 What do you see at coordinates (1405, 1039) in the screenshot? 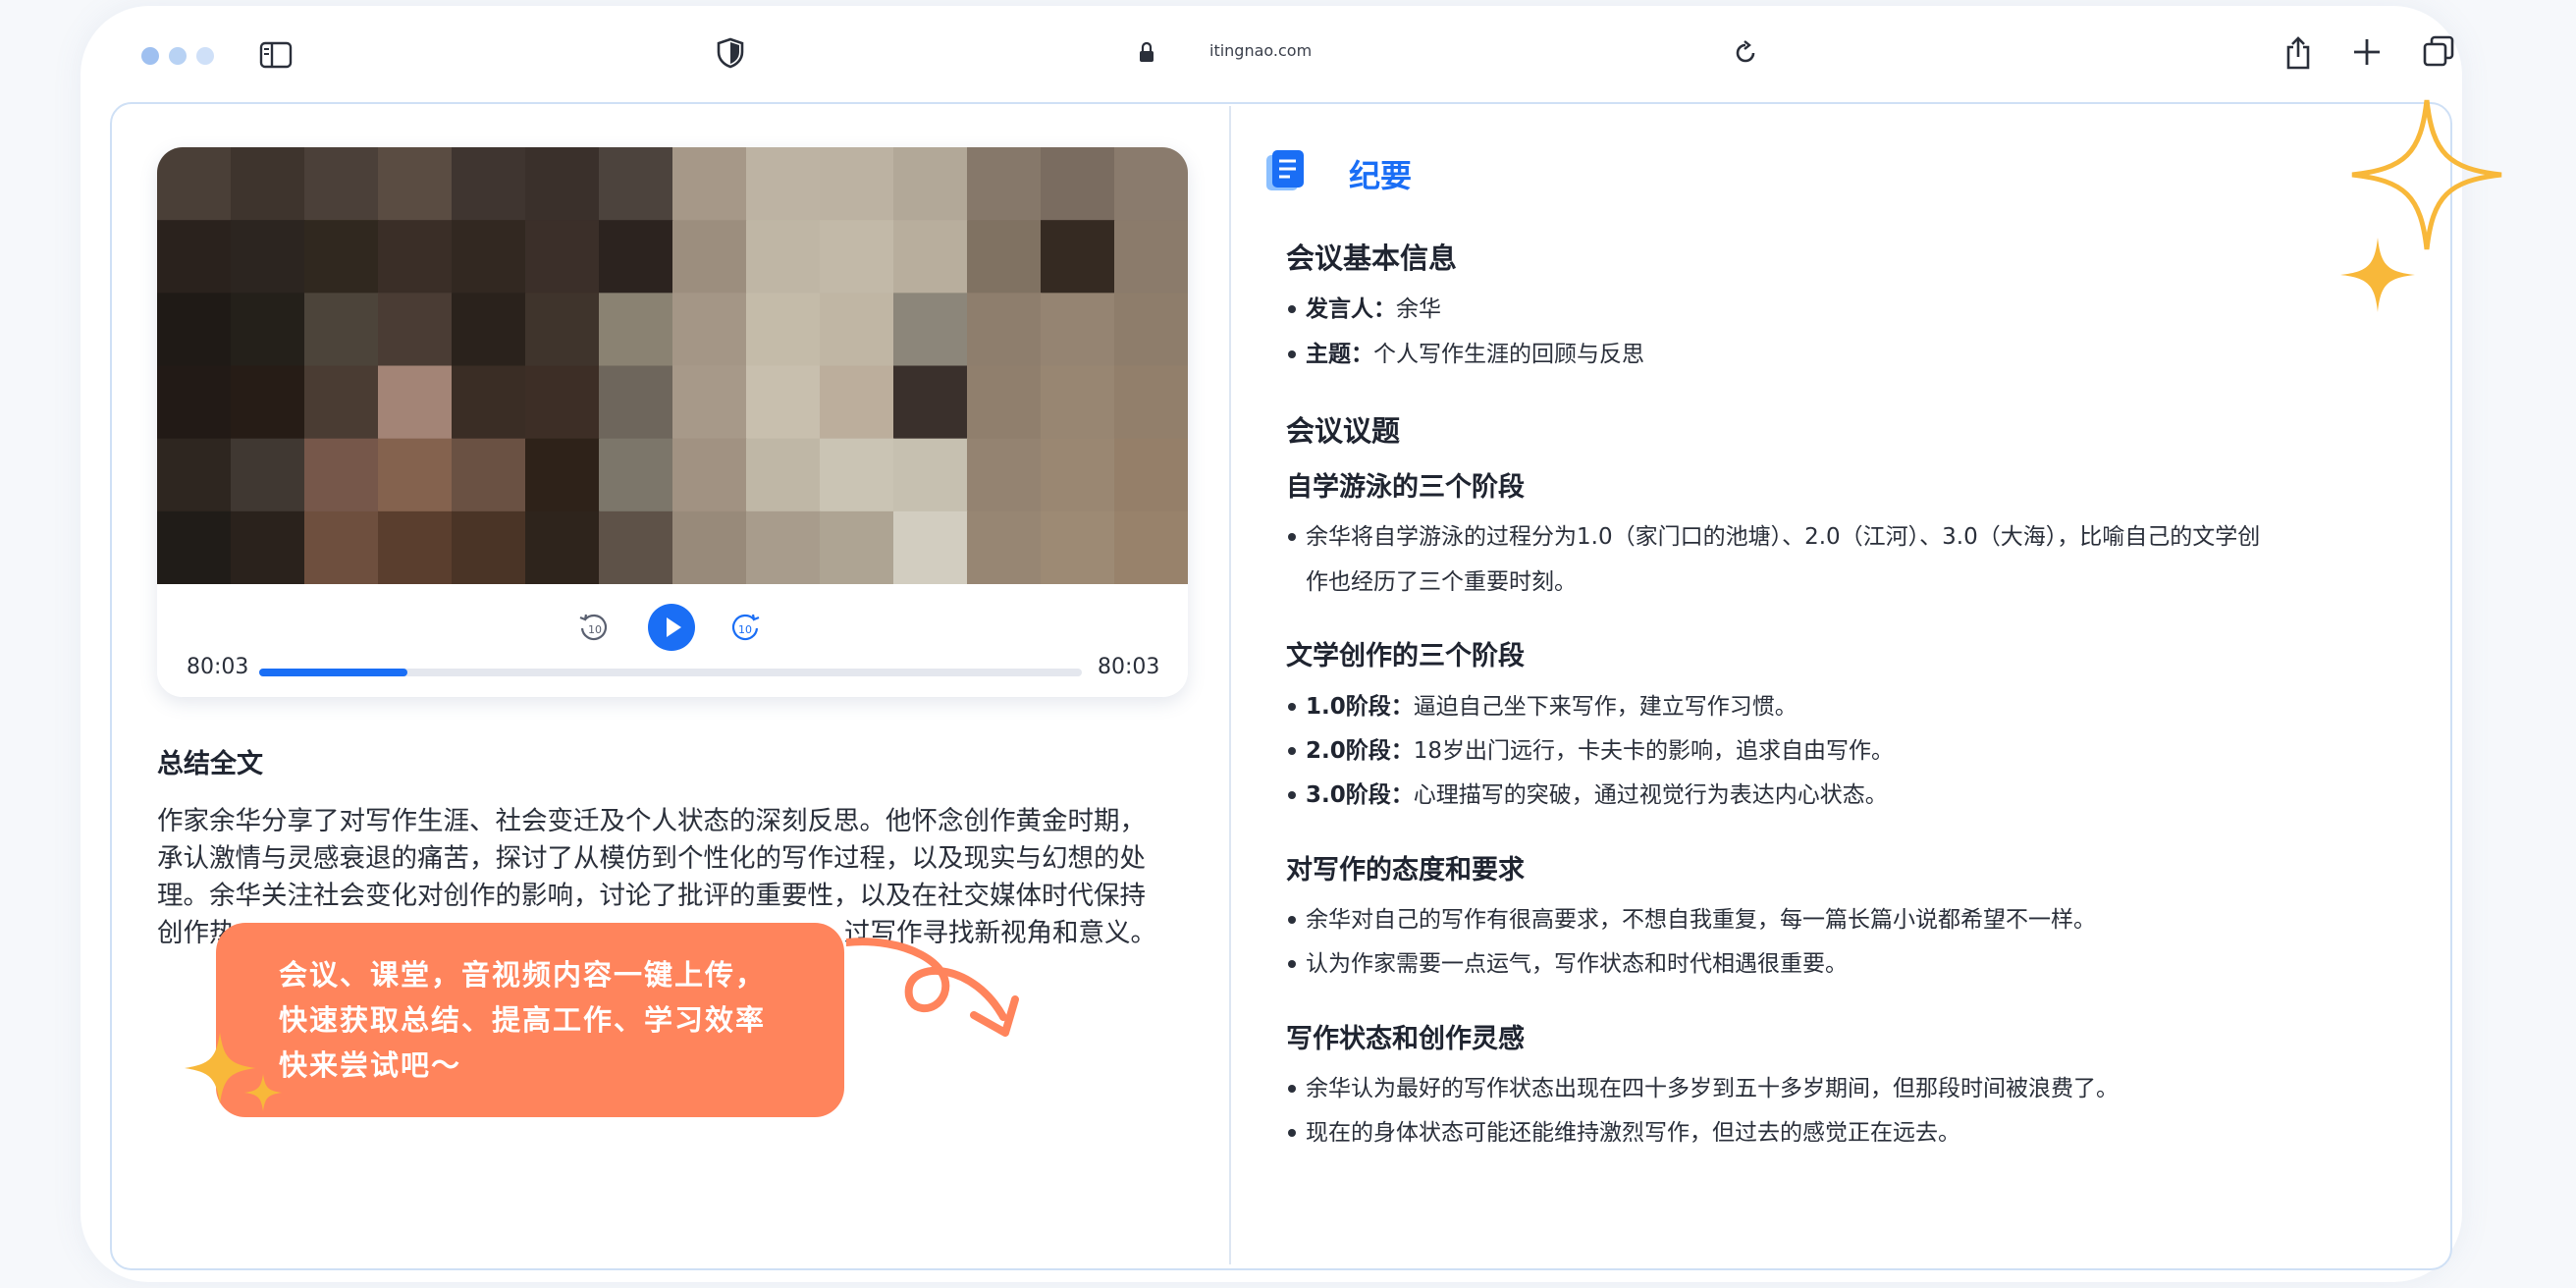
I see `section-heading: 写作状态和创作灵感` at bounding box center [1405, 1039].